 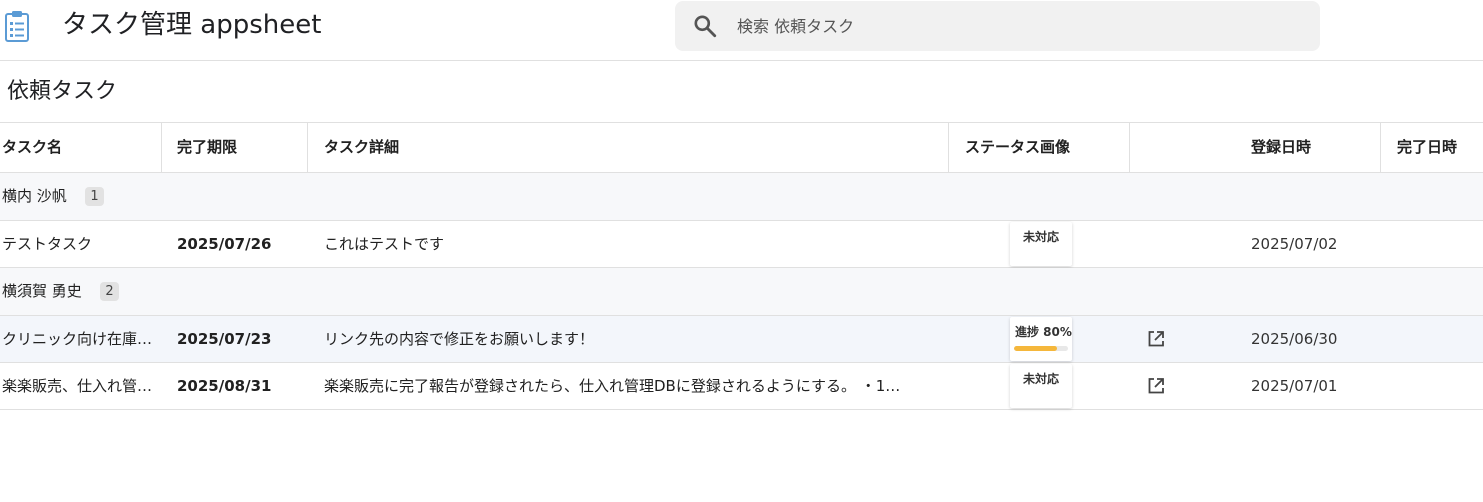 I want to click on registered-date-cell: 2025/07/01, so click(x=1294, y=386).